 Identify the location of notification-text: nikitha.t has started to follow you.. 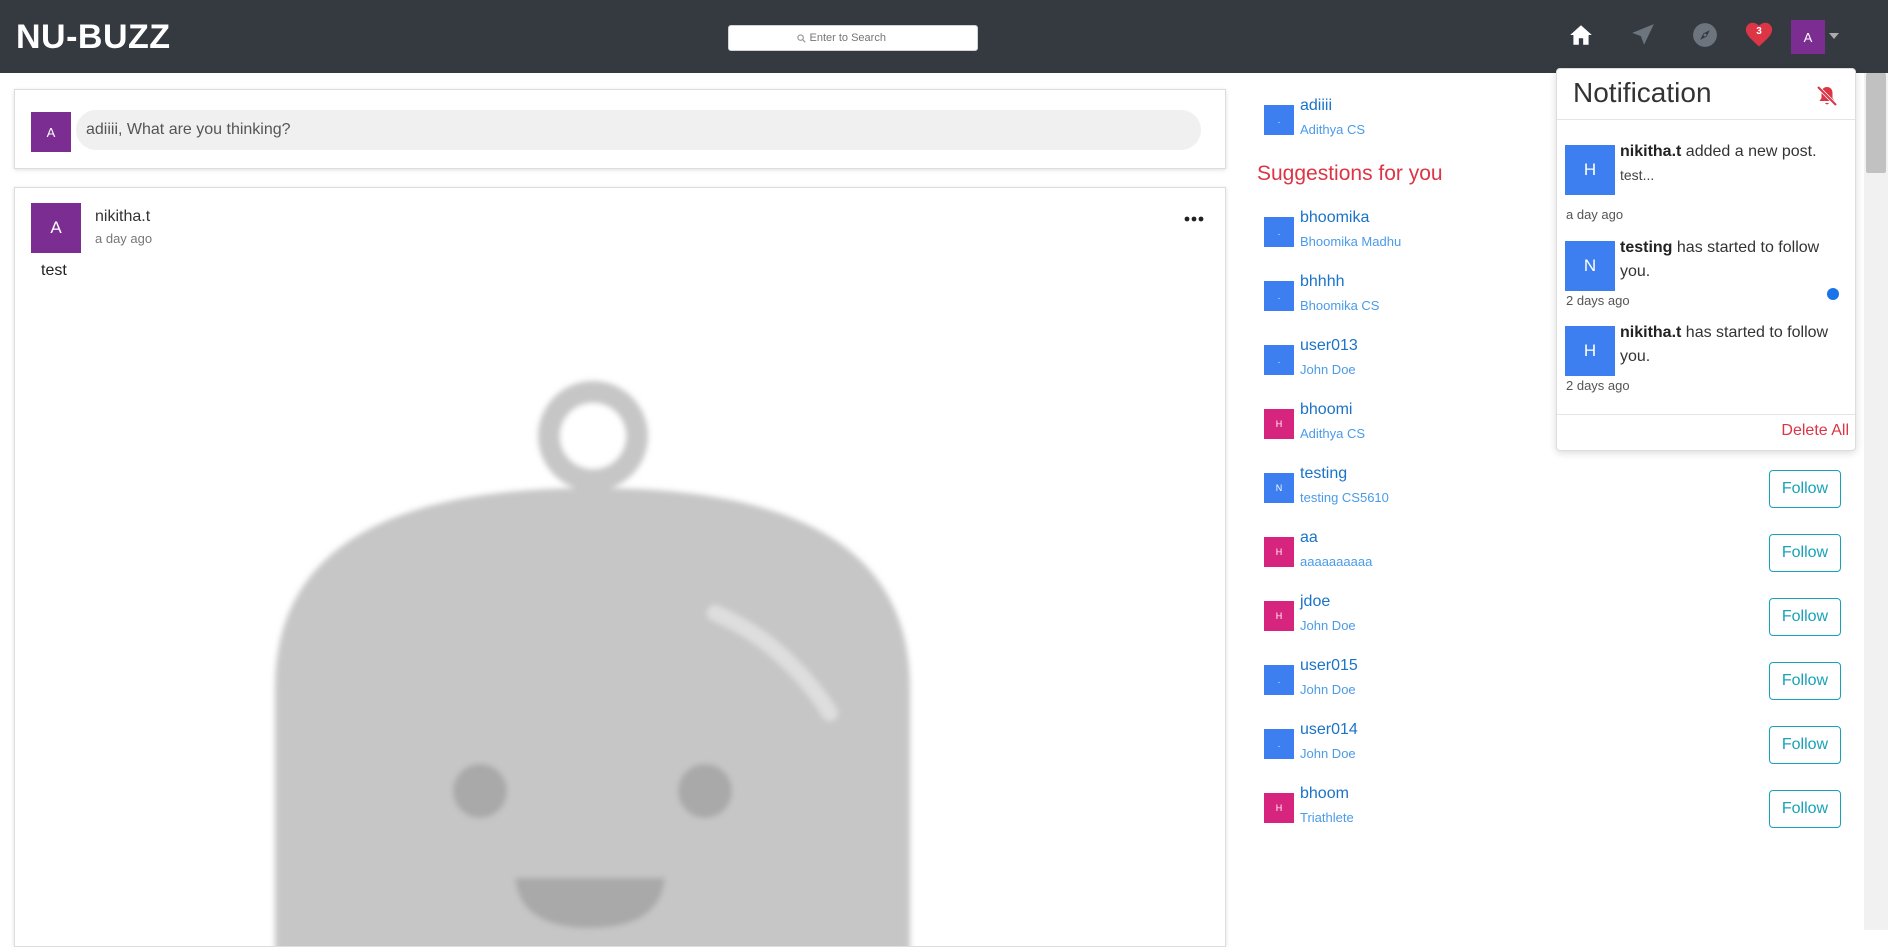
(1725, 345).